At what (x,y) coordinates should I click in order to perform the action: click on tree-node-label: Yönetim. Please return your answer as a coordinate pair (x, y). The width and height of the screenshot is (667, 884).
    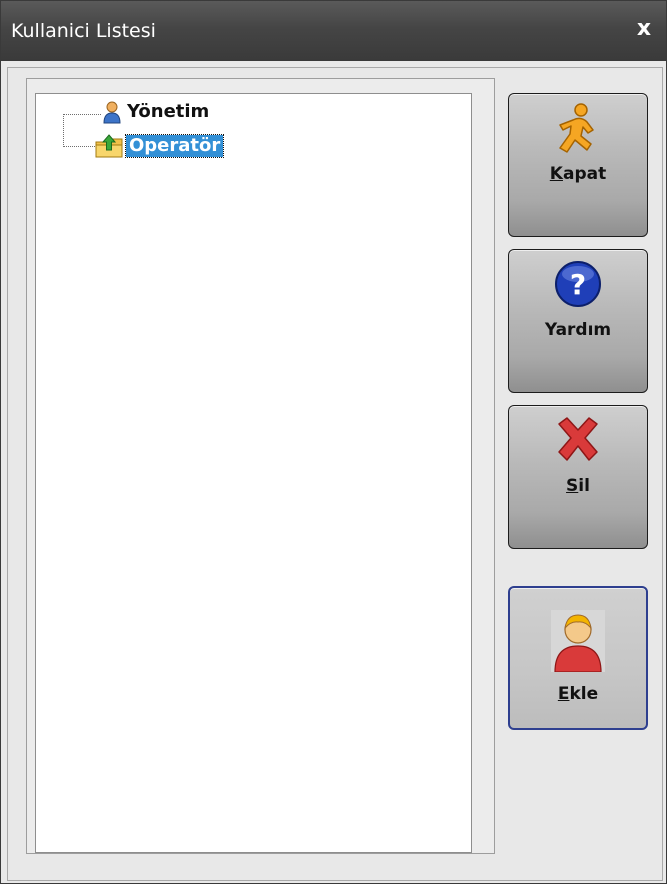
    Looking at the image, I should click on (168, 111).